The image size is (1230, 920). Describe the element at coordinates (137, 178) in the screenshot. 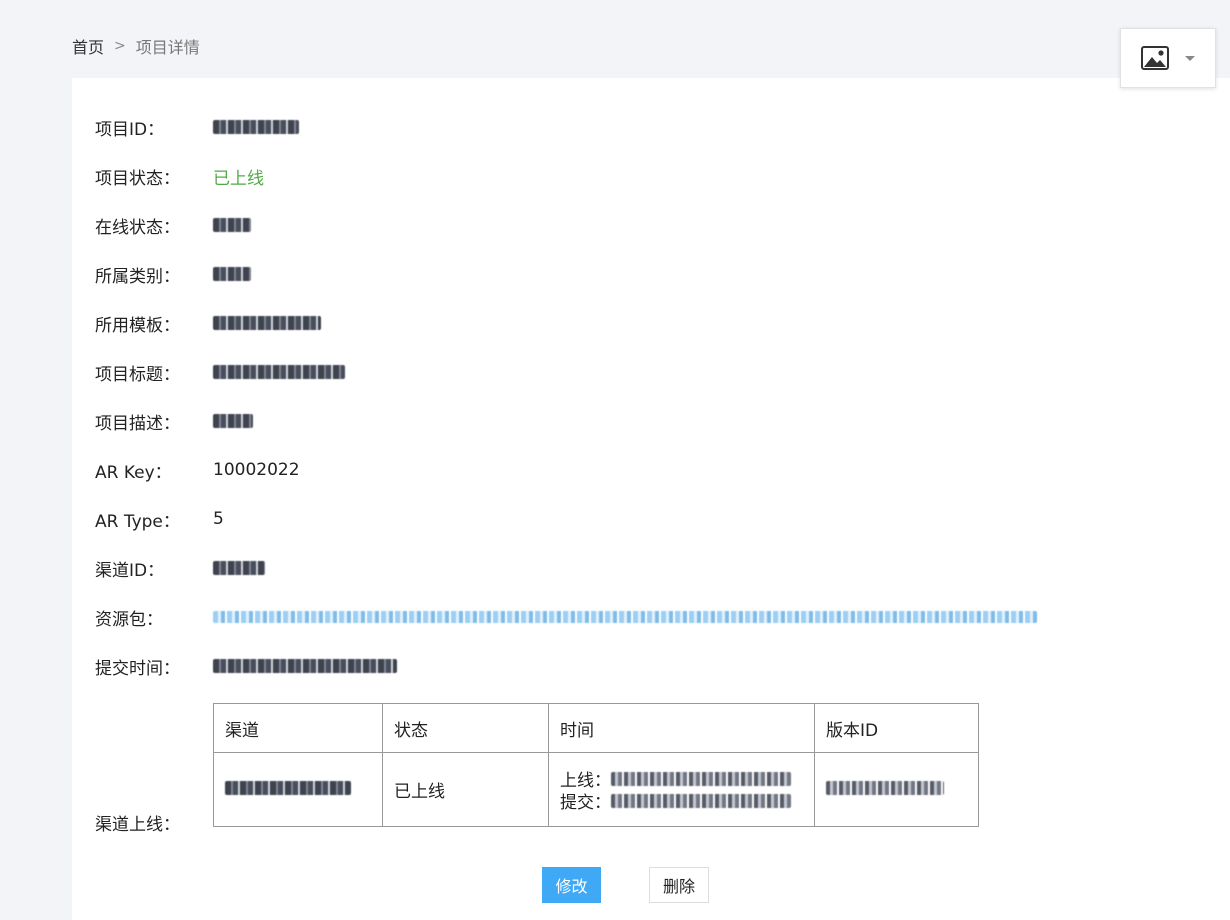

I see `field-label: 项目状态：` at that location.